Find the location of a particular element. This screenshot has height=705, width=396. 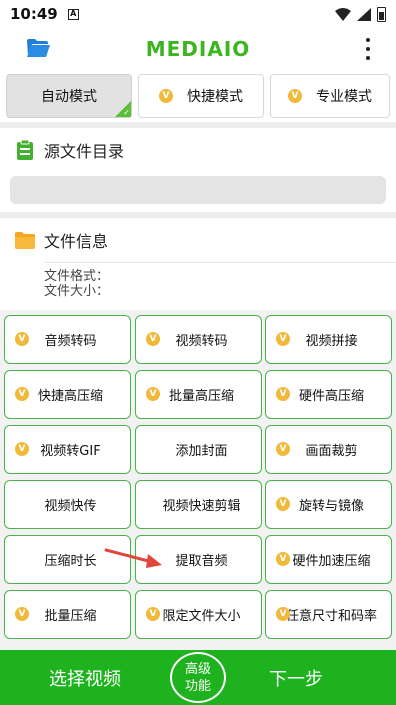

status-icons is located at coordinates (360, 14).